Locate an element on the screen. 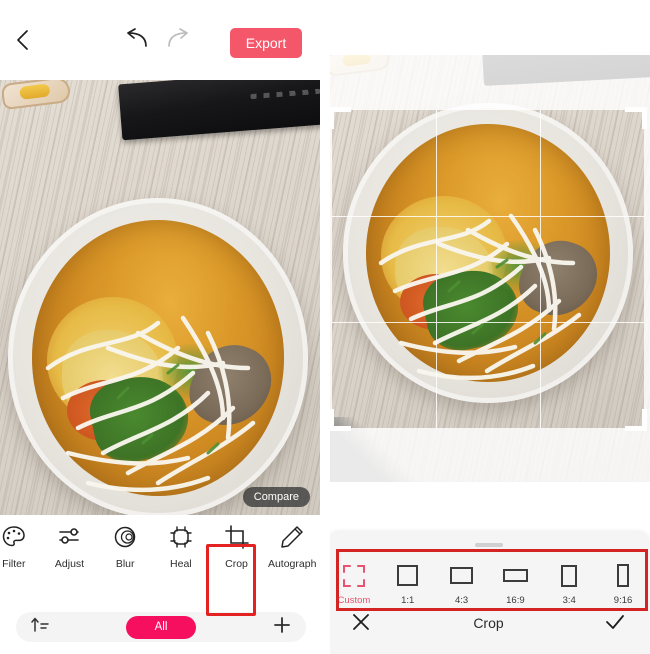  pencil-icon is located at coordinates (292, 537).